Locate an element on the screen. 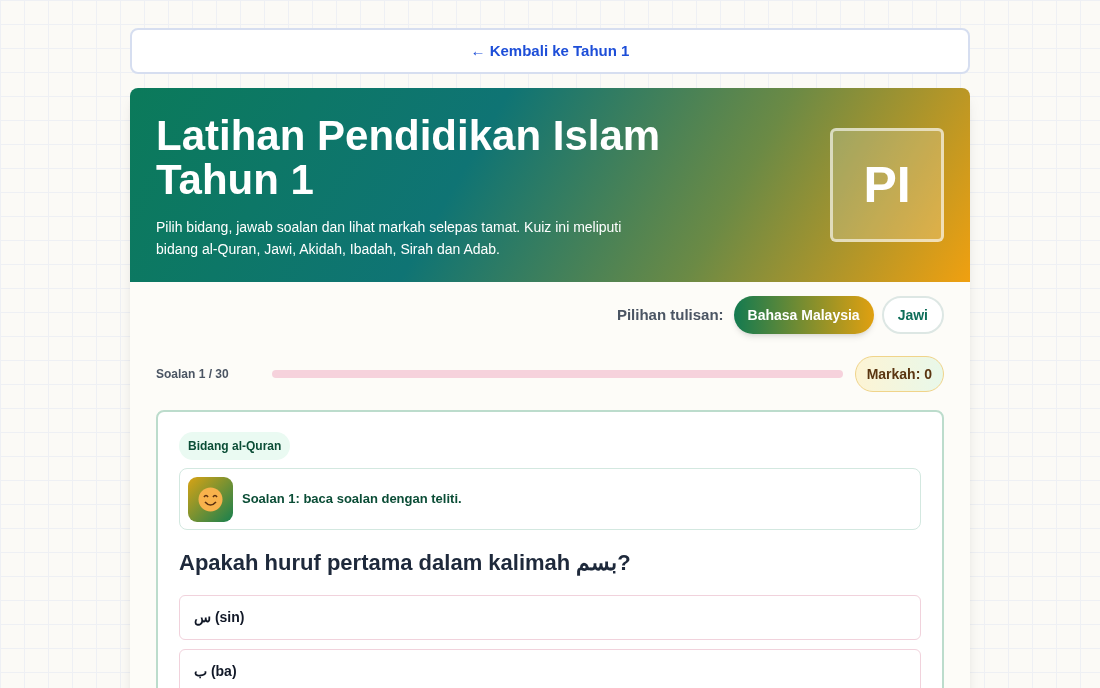 The image size is (1100, 688). script-label: Pilihan tulisan: is located at coordinates (670, 314).